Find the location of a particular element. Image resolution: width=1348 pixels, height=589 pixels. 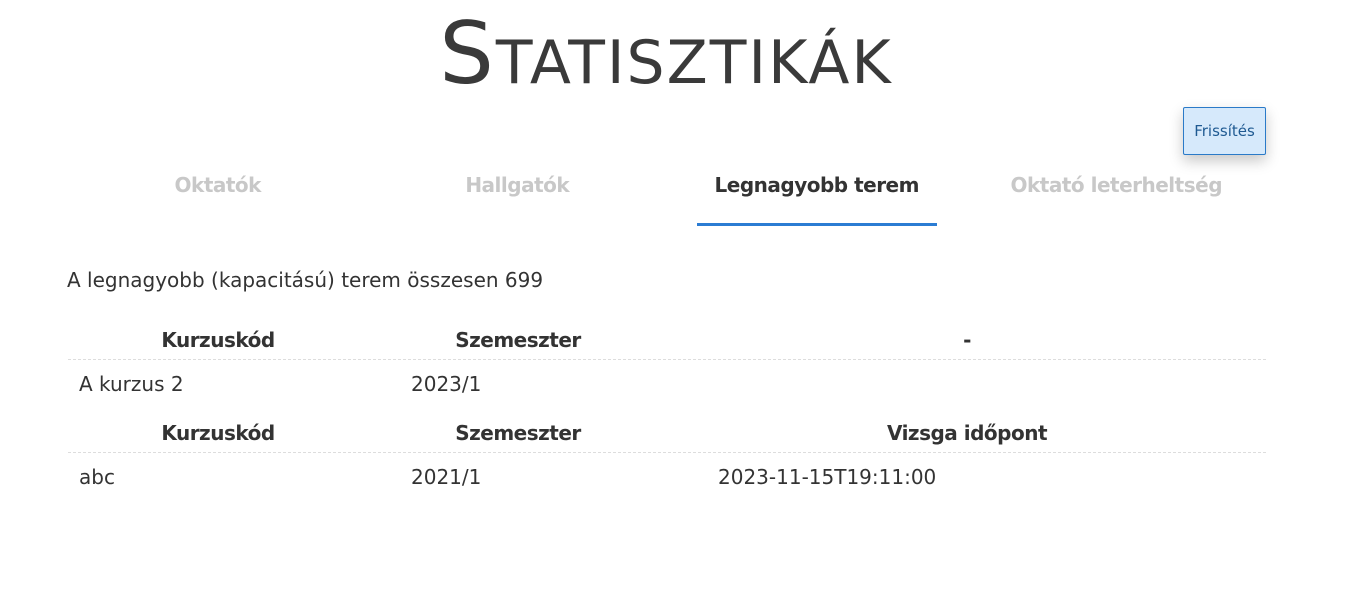

tab-legnagyobb-terem: Legnagyobb terem is located at coordinates (817, 195).